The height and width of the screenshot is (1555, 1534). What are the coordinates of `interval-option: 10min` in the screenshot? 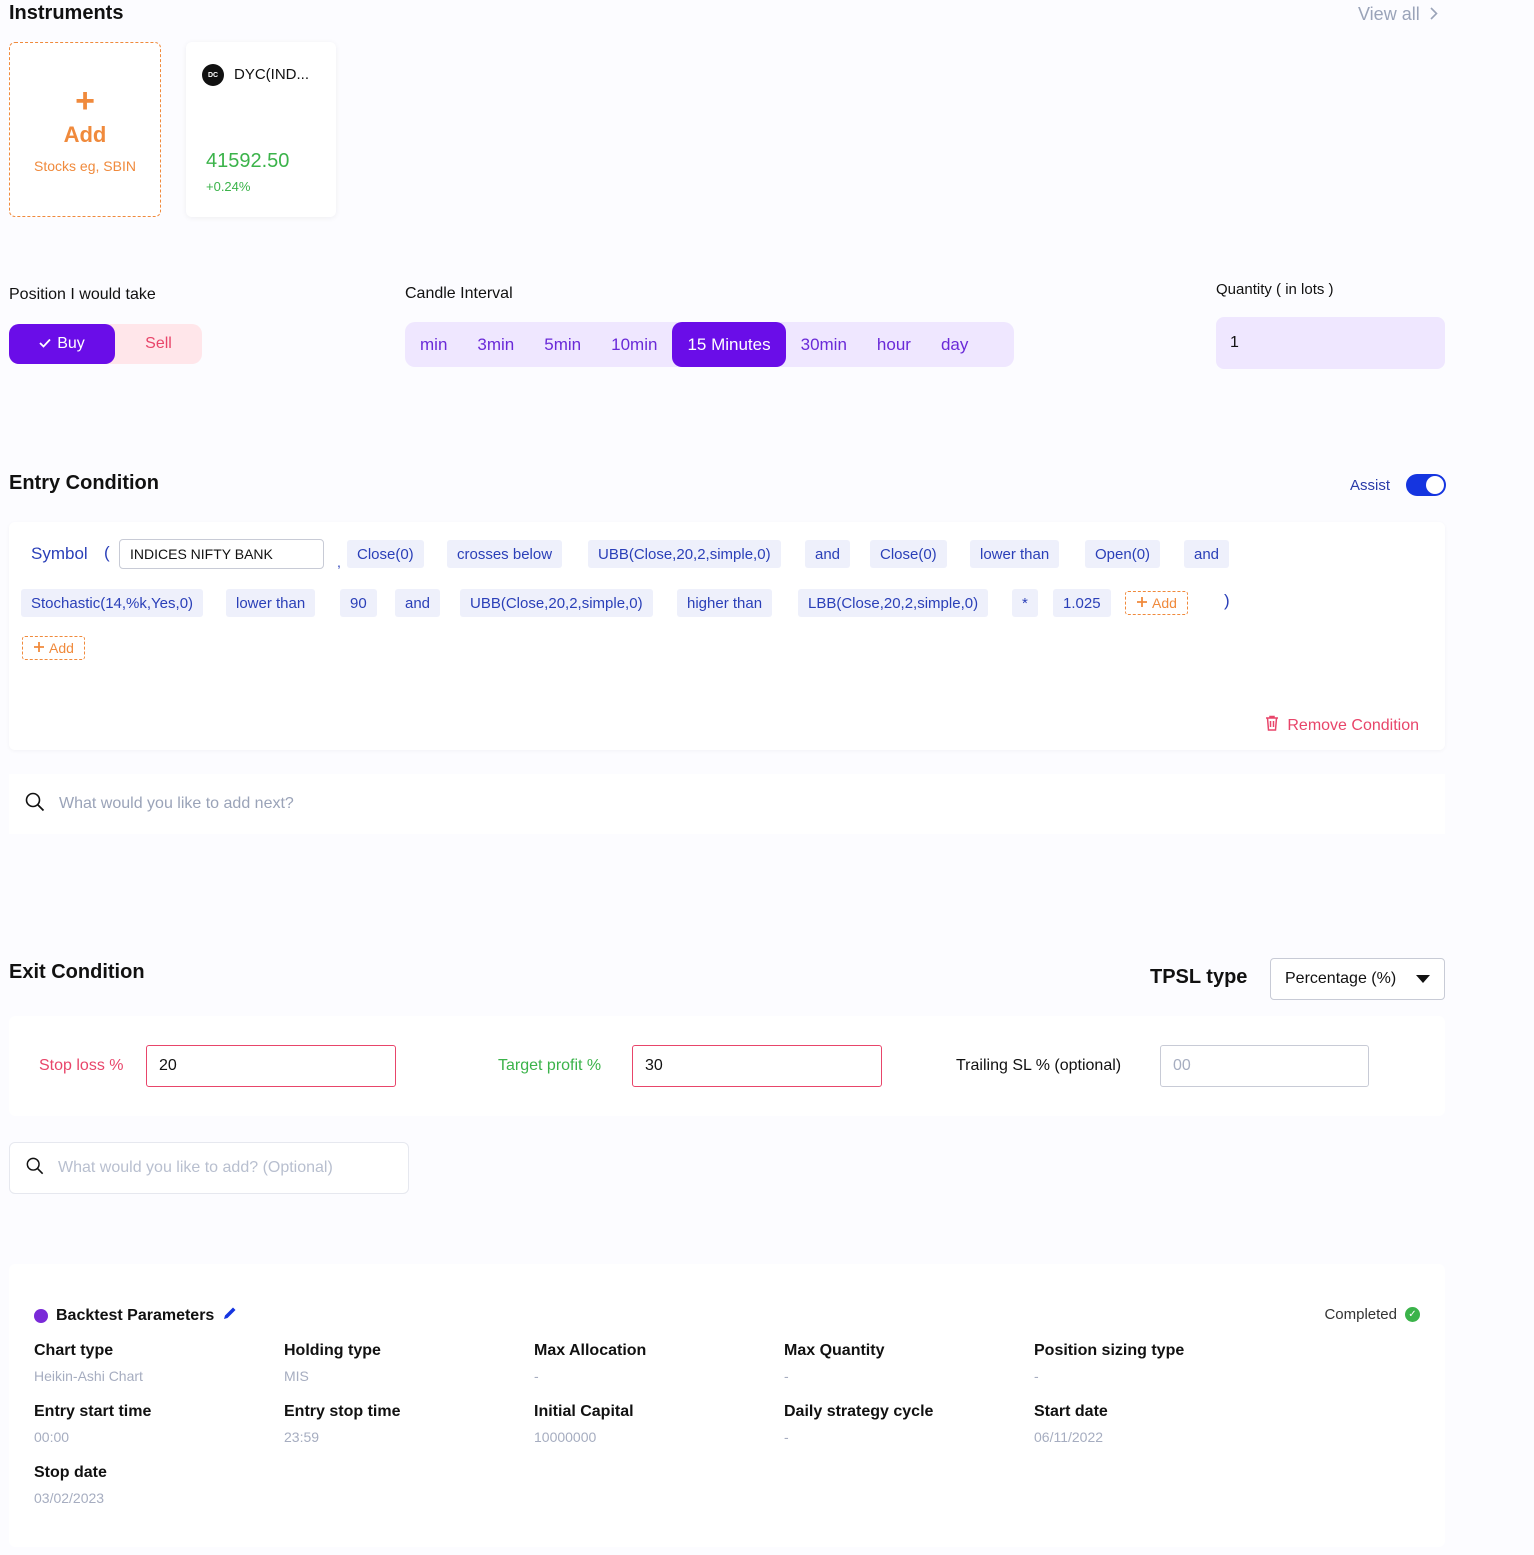 It's located at (634, 344).